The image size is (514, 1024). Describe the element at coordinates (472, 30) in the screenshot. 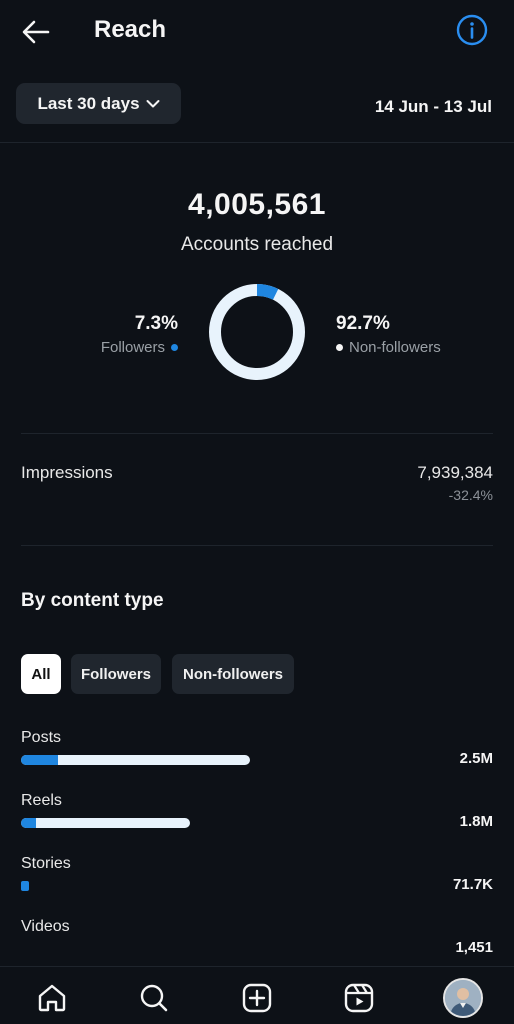

I see `info-icon` at that location.